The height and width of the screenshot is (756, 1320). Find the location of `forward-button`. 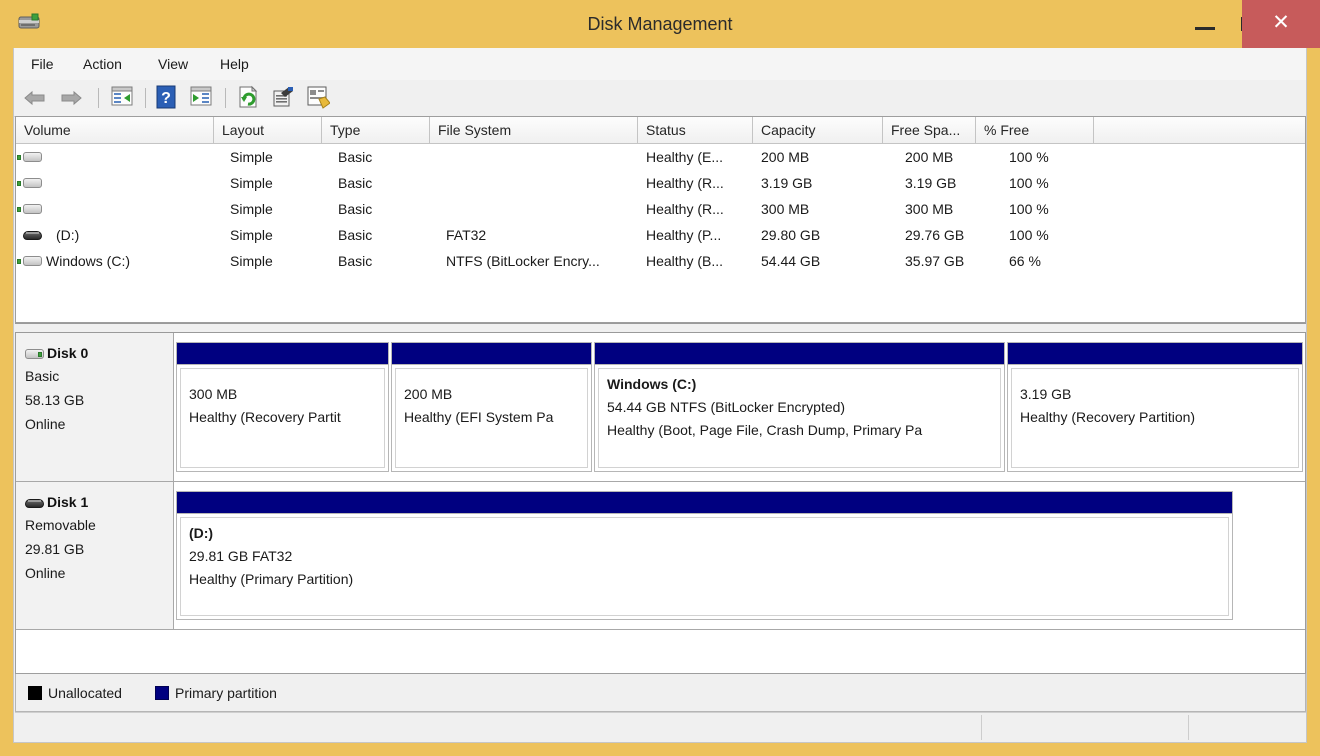

forward-button is located at coordinates (71, 98).